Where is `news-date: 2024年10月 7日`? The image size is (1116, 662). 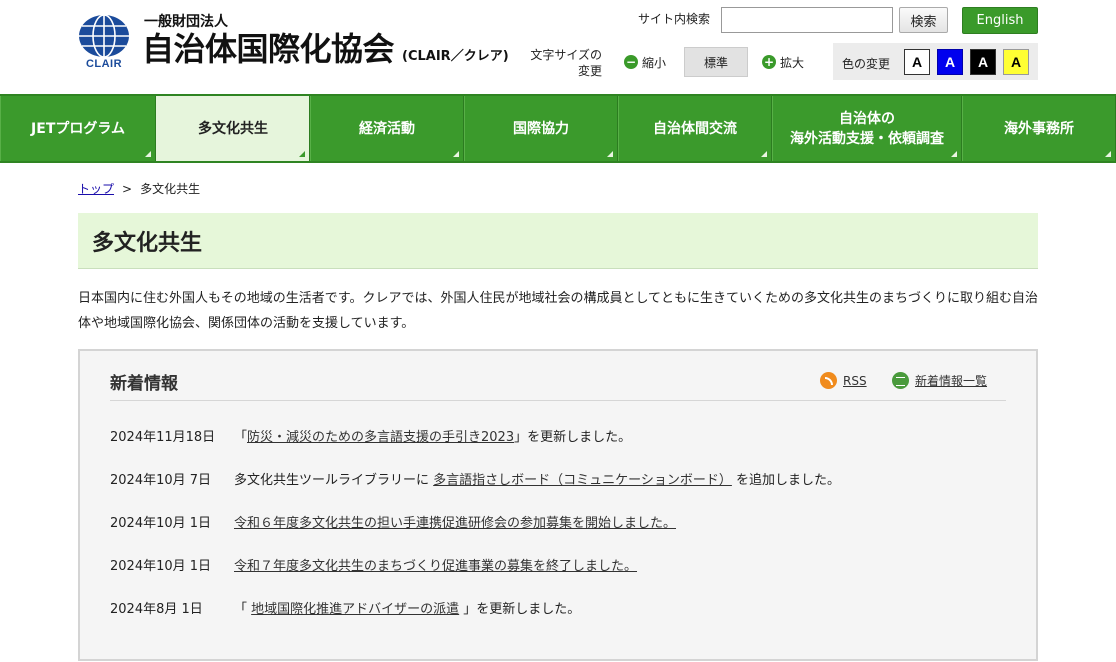 news-date: 2024年10月 7日 is located at coordinates (161, 480).